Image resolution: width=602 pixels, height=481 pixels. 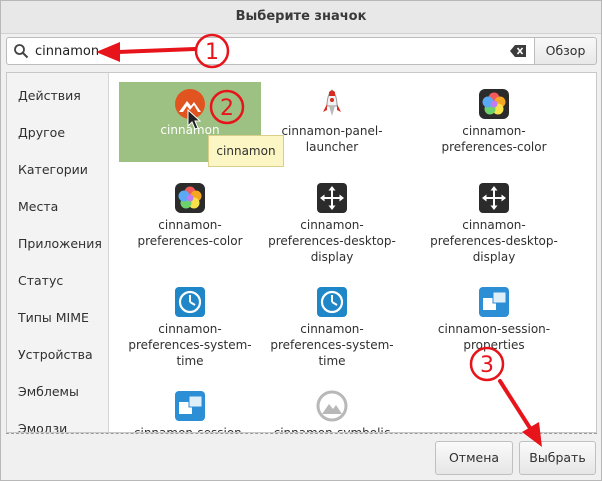 I want to click on search-box, so click(x=270, y=51).